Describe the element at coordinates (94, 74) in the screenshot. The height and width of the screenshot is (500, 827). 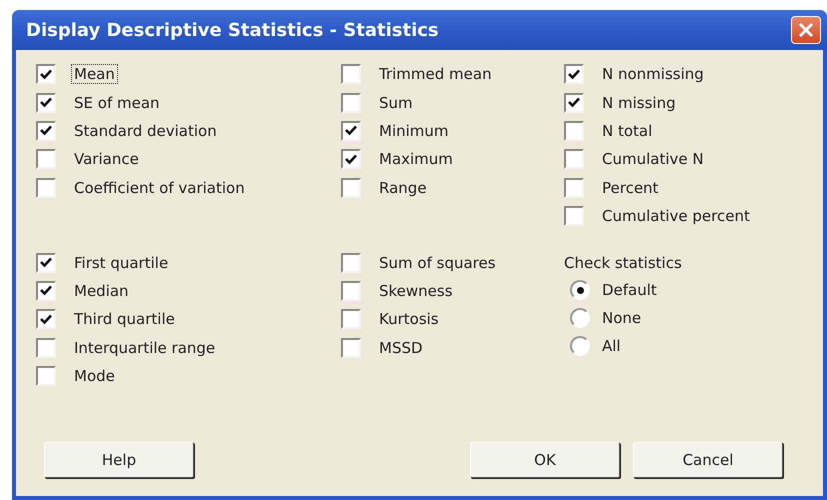
I see `checkbox-label: Mean` at that location.